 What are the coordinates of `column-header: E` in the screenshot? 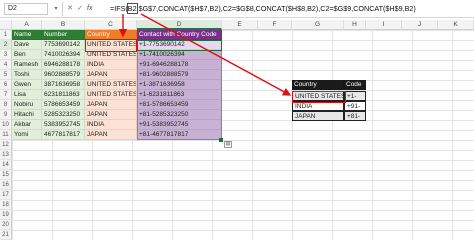 It's located at (240, 25).